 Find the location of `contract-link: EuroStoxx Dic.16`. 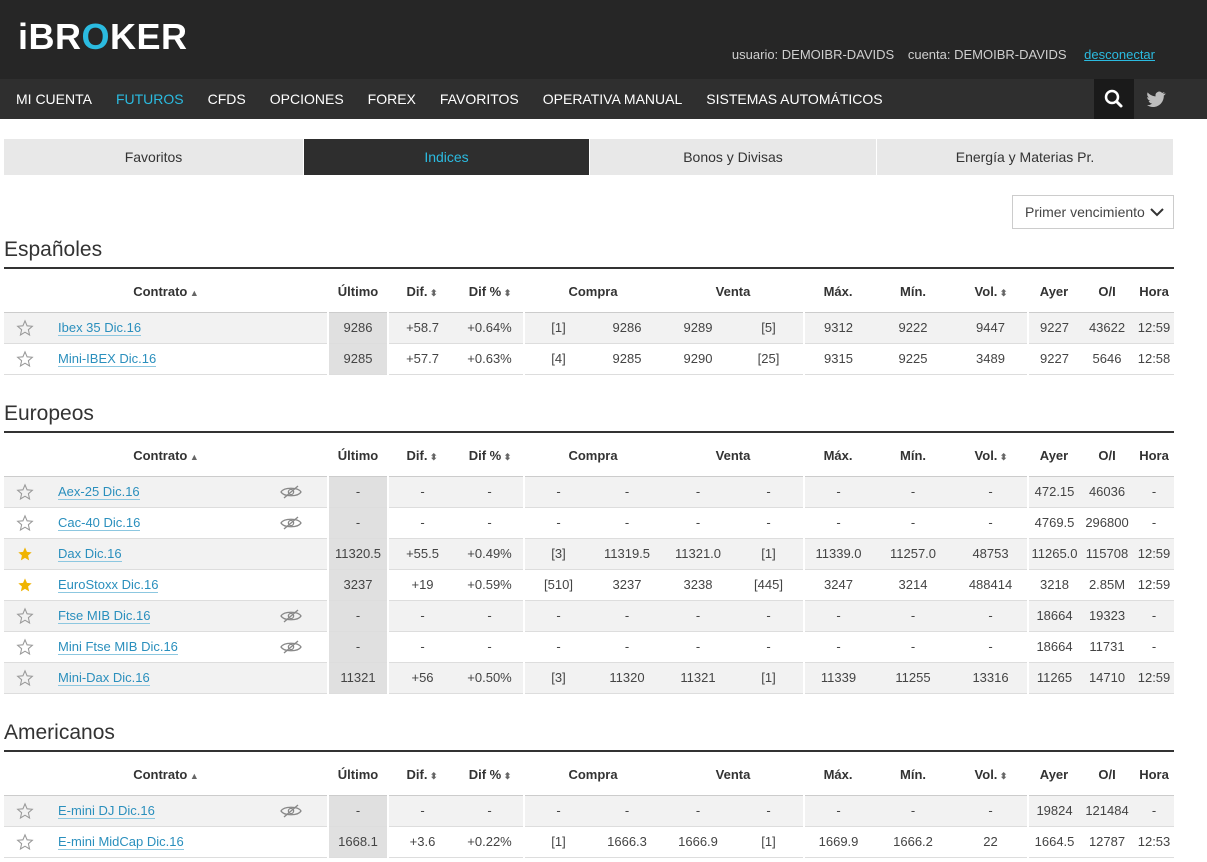

contract-link: EuroStoxx Dic.16 is located at coordinates (108, 585).